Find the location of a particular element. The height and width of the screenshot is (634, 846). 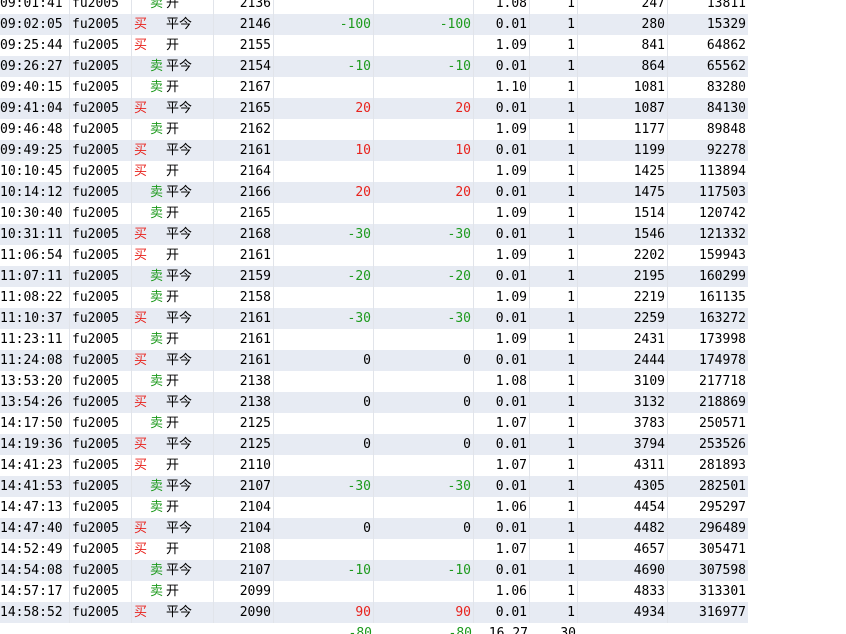

table-row: 14:57:17 fu2005 卖开 2099 1.06 1 4833 313301 is located at coordinates (374, 591).